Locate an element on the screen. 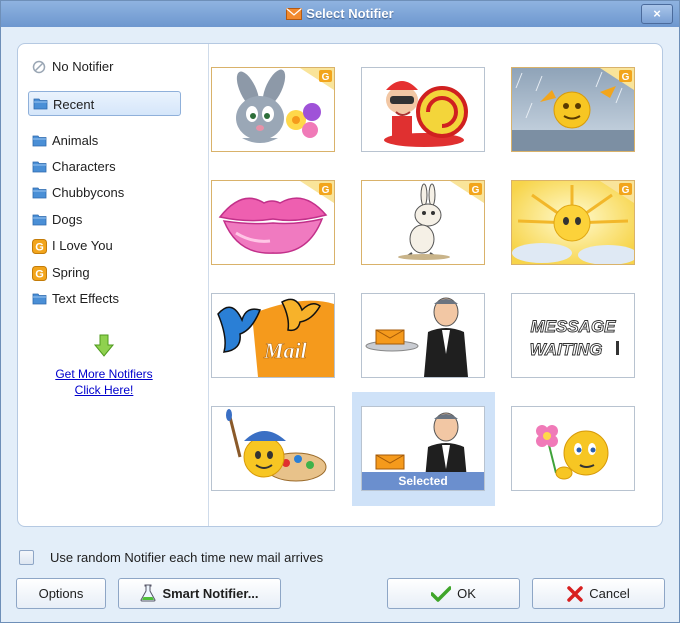 The height and width of the screenshot is (623, 680). notifier-butler-with-letter is located at coordinates (423, 335).